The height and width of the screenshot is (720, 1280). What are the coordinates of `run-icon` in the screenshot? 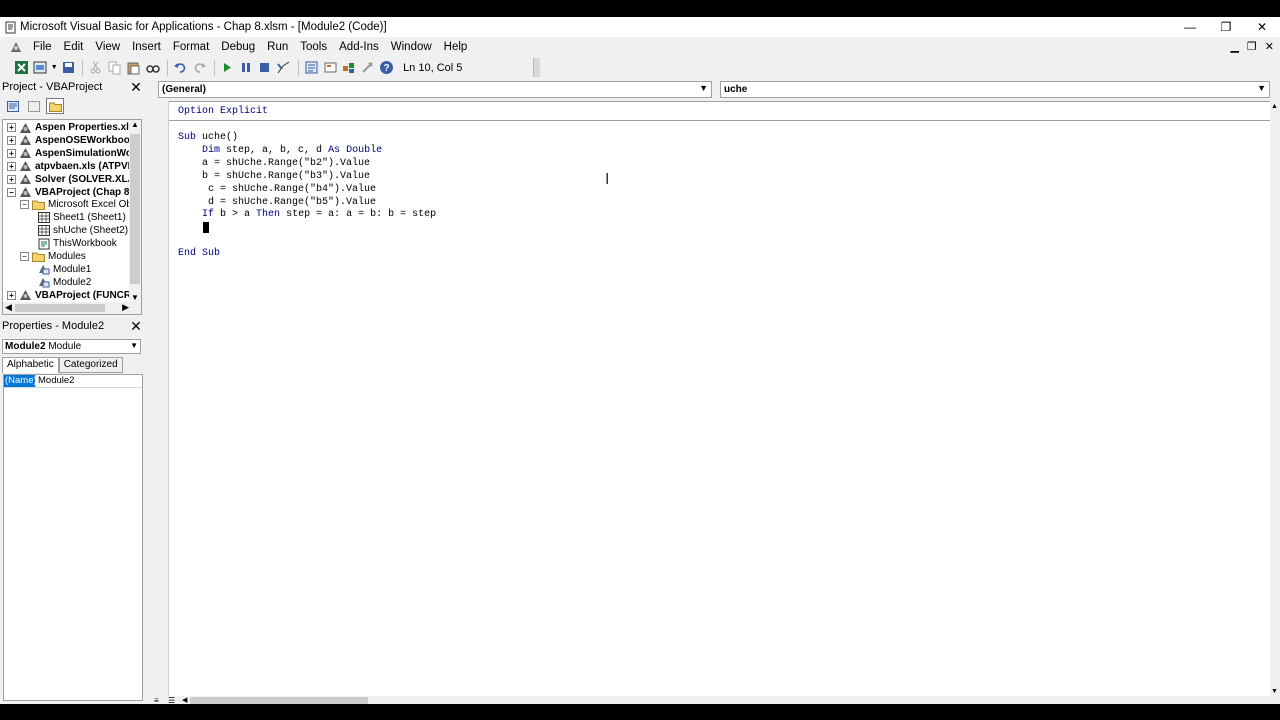 It's located at (226, 67).